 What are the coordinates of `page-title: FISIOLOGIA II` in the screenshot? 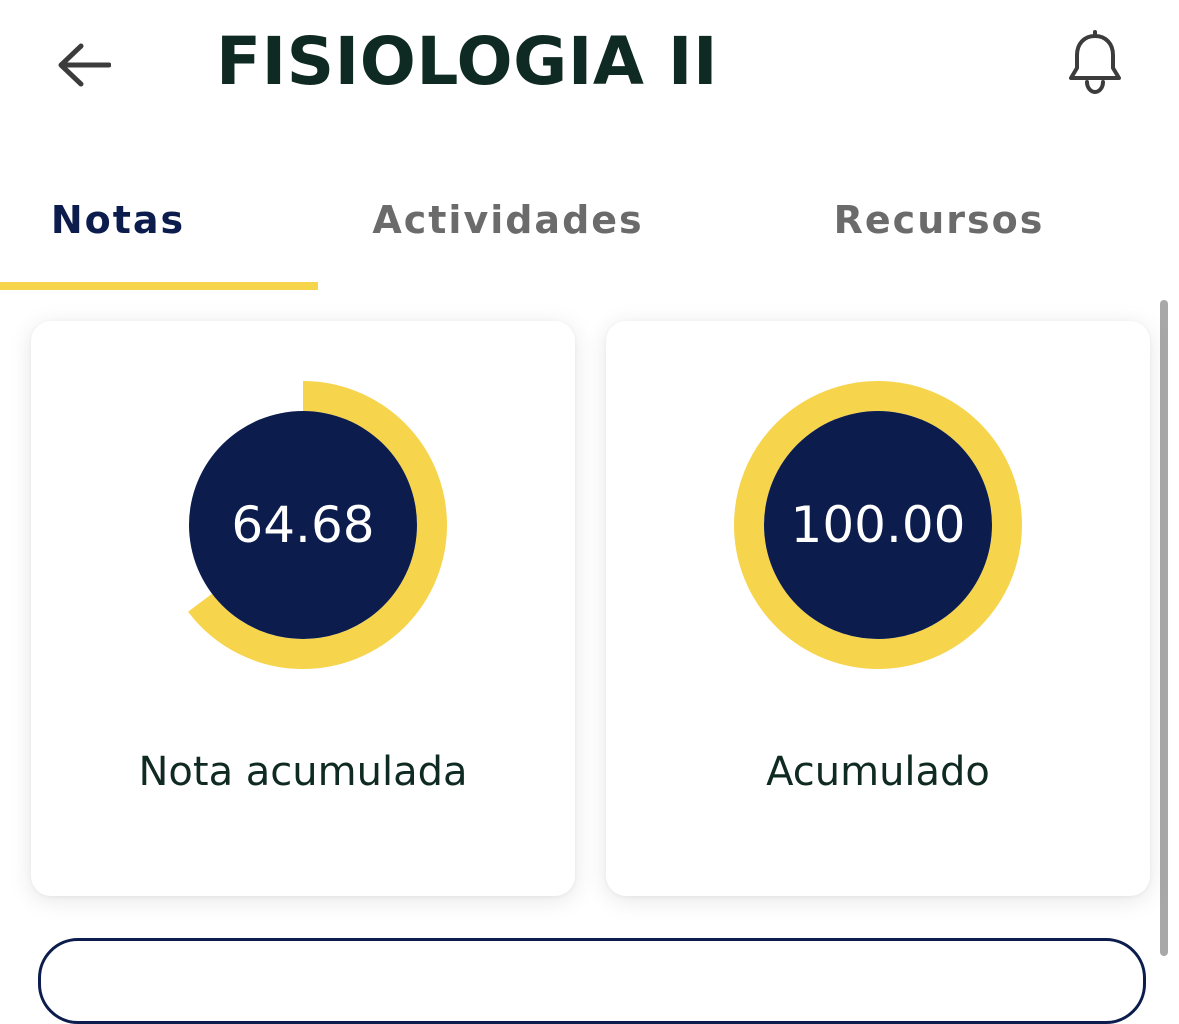 It's located at (467, 61).